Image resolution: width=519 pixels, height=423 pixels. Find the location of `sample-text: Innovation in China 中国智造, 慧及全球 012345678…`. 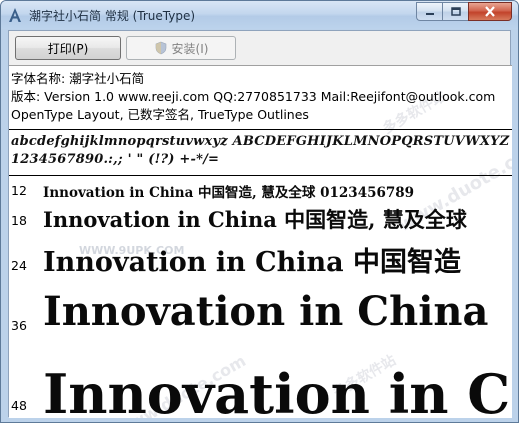

sample-text: Innovation in China 中国智造, 慧及全球 012345678… is located at coordinates (229, 193).